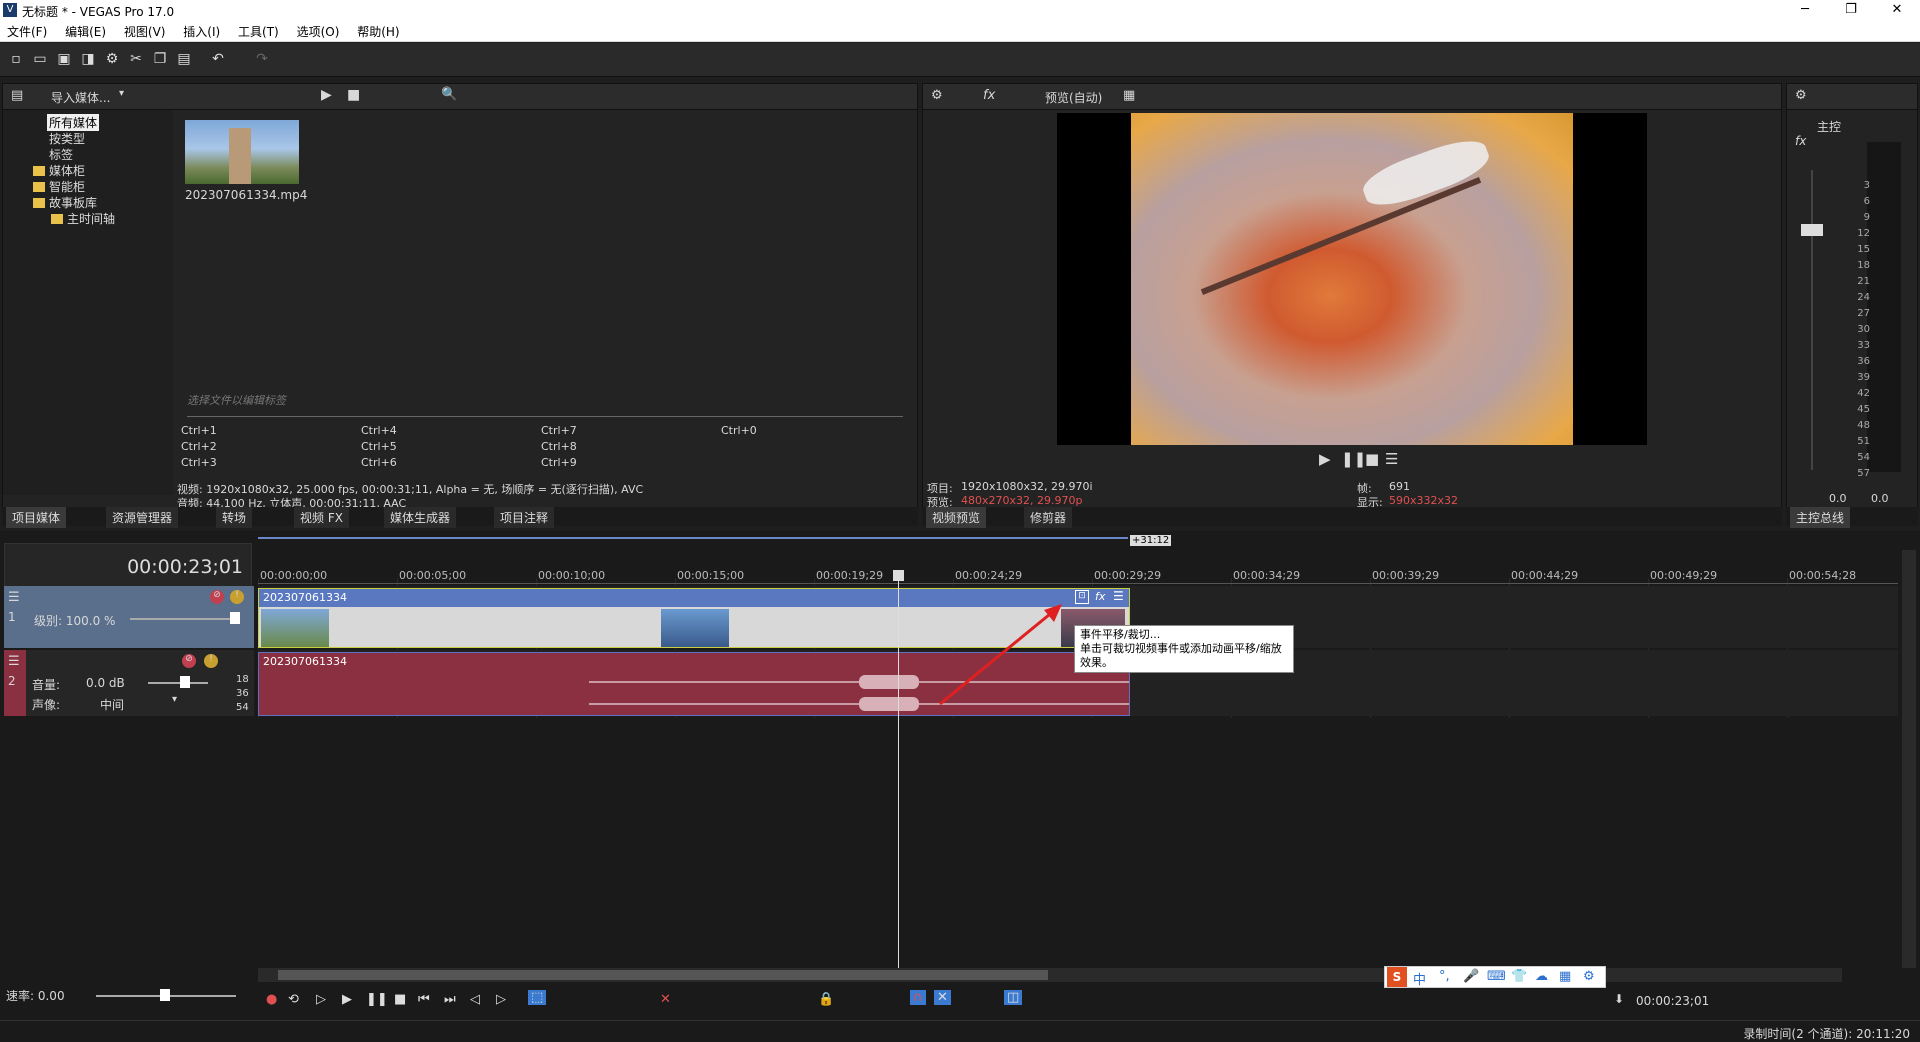 The width and height of the screenshot is (1920, 1042). Describe the element at coordinates (321, 999) in the screenshot. I see `play-from-start-button: ▷` at that location.